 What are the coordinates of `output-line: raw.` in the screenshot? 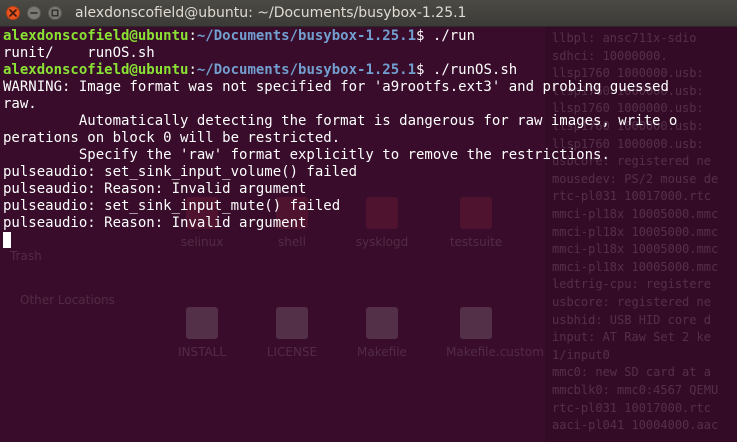 It's located at (20, 104).